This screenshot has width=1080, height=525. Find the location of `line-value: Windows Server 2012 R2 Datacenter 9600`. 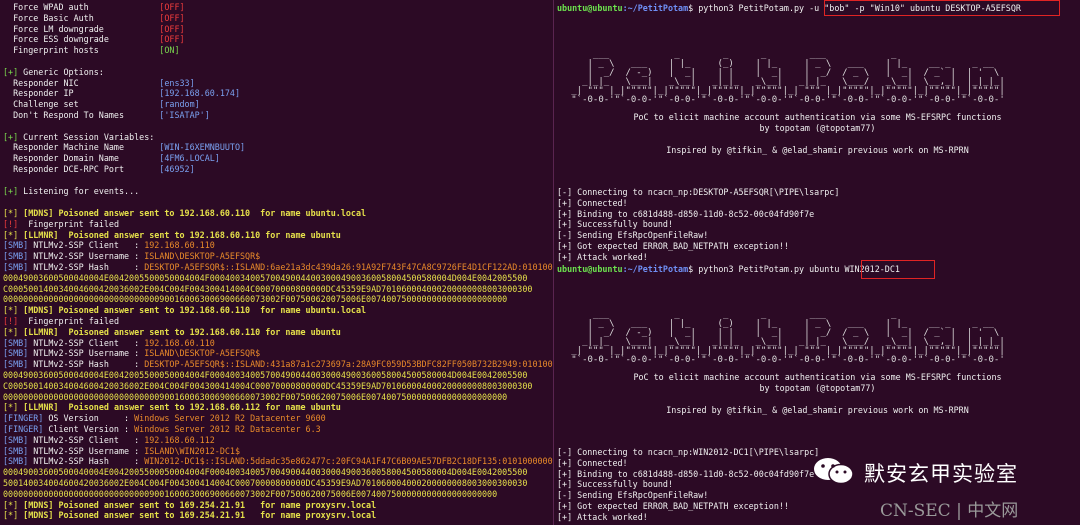

line-value: Windows Server 2012 R2 Datacenter 9600 is located at coordinates (230, 418).